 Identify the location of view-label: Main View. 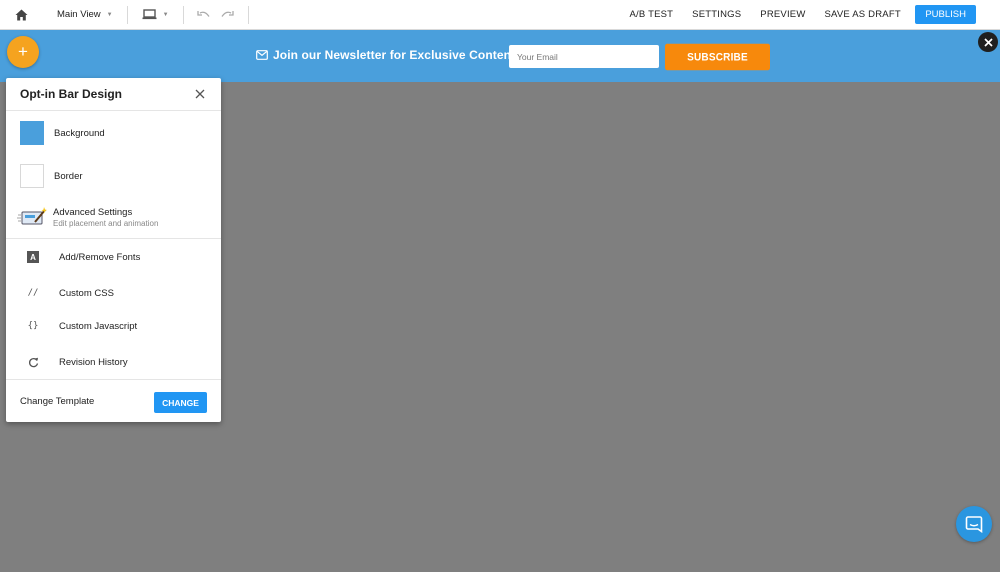
(79, 14).